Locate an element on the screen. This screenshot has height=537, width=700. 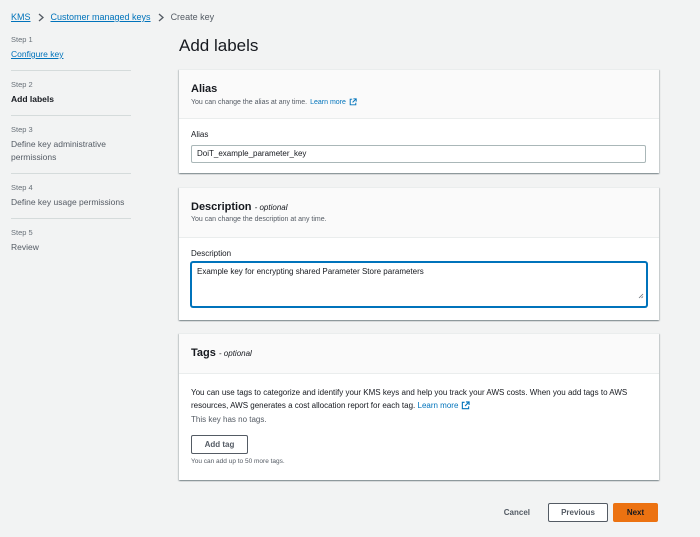
step-1: Step 1 Configure key is located at coordinates (71, 53).